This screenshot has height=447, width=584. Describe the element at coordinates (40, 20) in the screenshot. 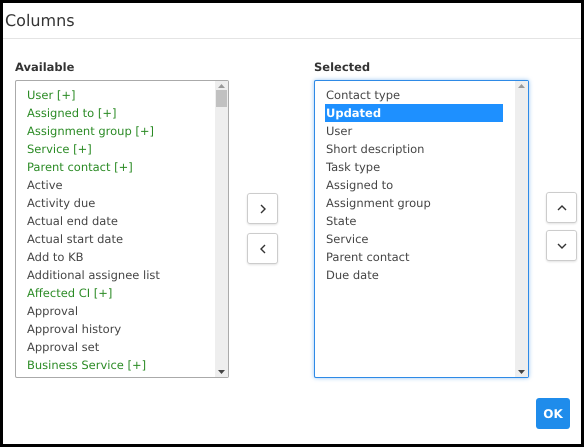

I see `dialog-title: Columns` at that location.